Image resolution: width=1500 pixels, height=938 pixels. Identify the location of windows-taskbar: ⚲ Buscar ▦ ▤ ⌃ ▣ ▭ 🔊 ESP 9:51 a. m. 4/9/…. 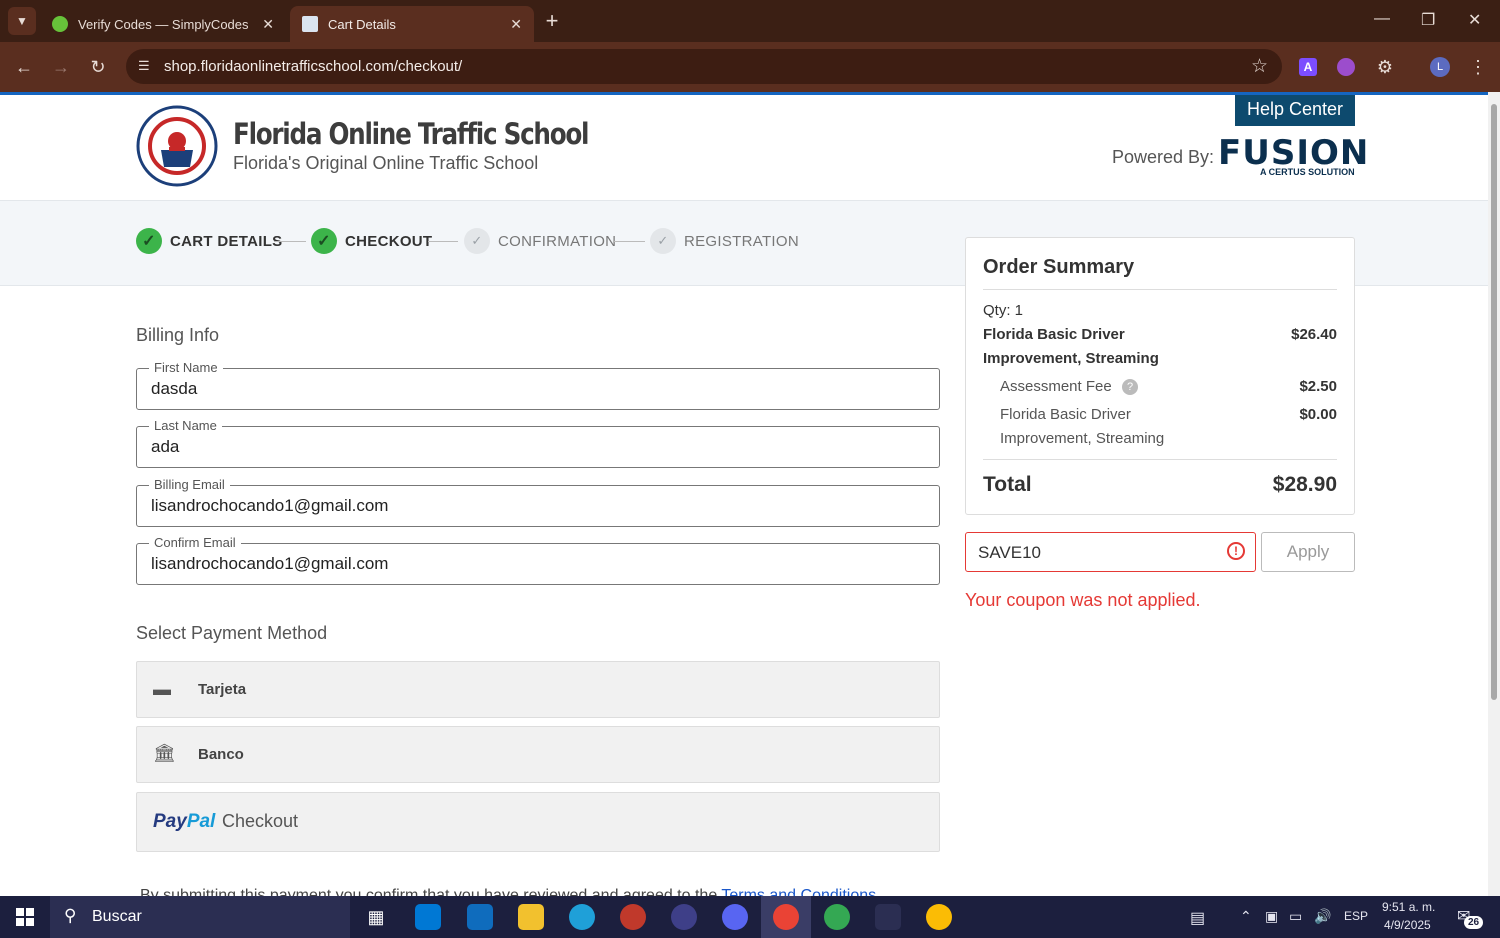
(750, 917).